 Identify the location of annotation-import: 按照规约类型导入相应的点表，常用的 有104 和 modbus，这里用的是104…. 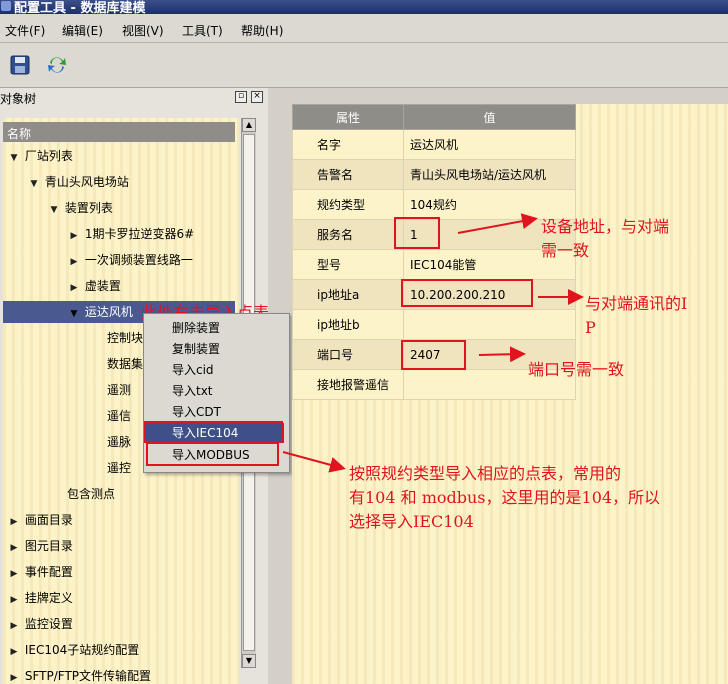
(505, 497).